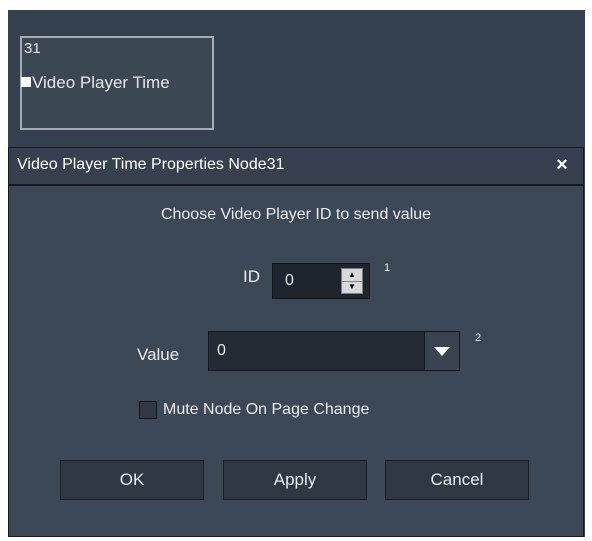 The image size is (592, 541). What do you see at coordinates (457, 480) in the screenshot?
I see `cancel-button: Cancel` at bounding box center [457, 480].